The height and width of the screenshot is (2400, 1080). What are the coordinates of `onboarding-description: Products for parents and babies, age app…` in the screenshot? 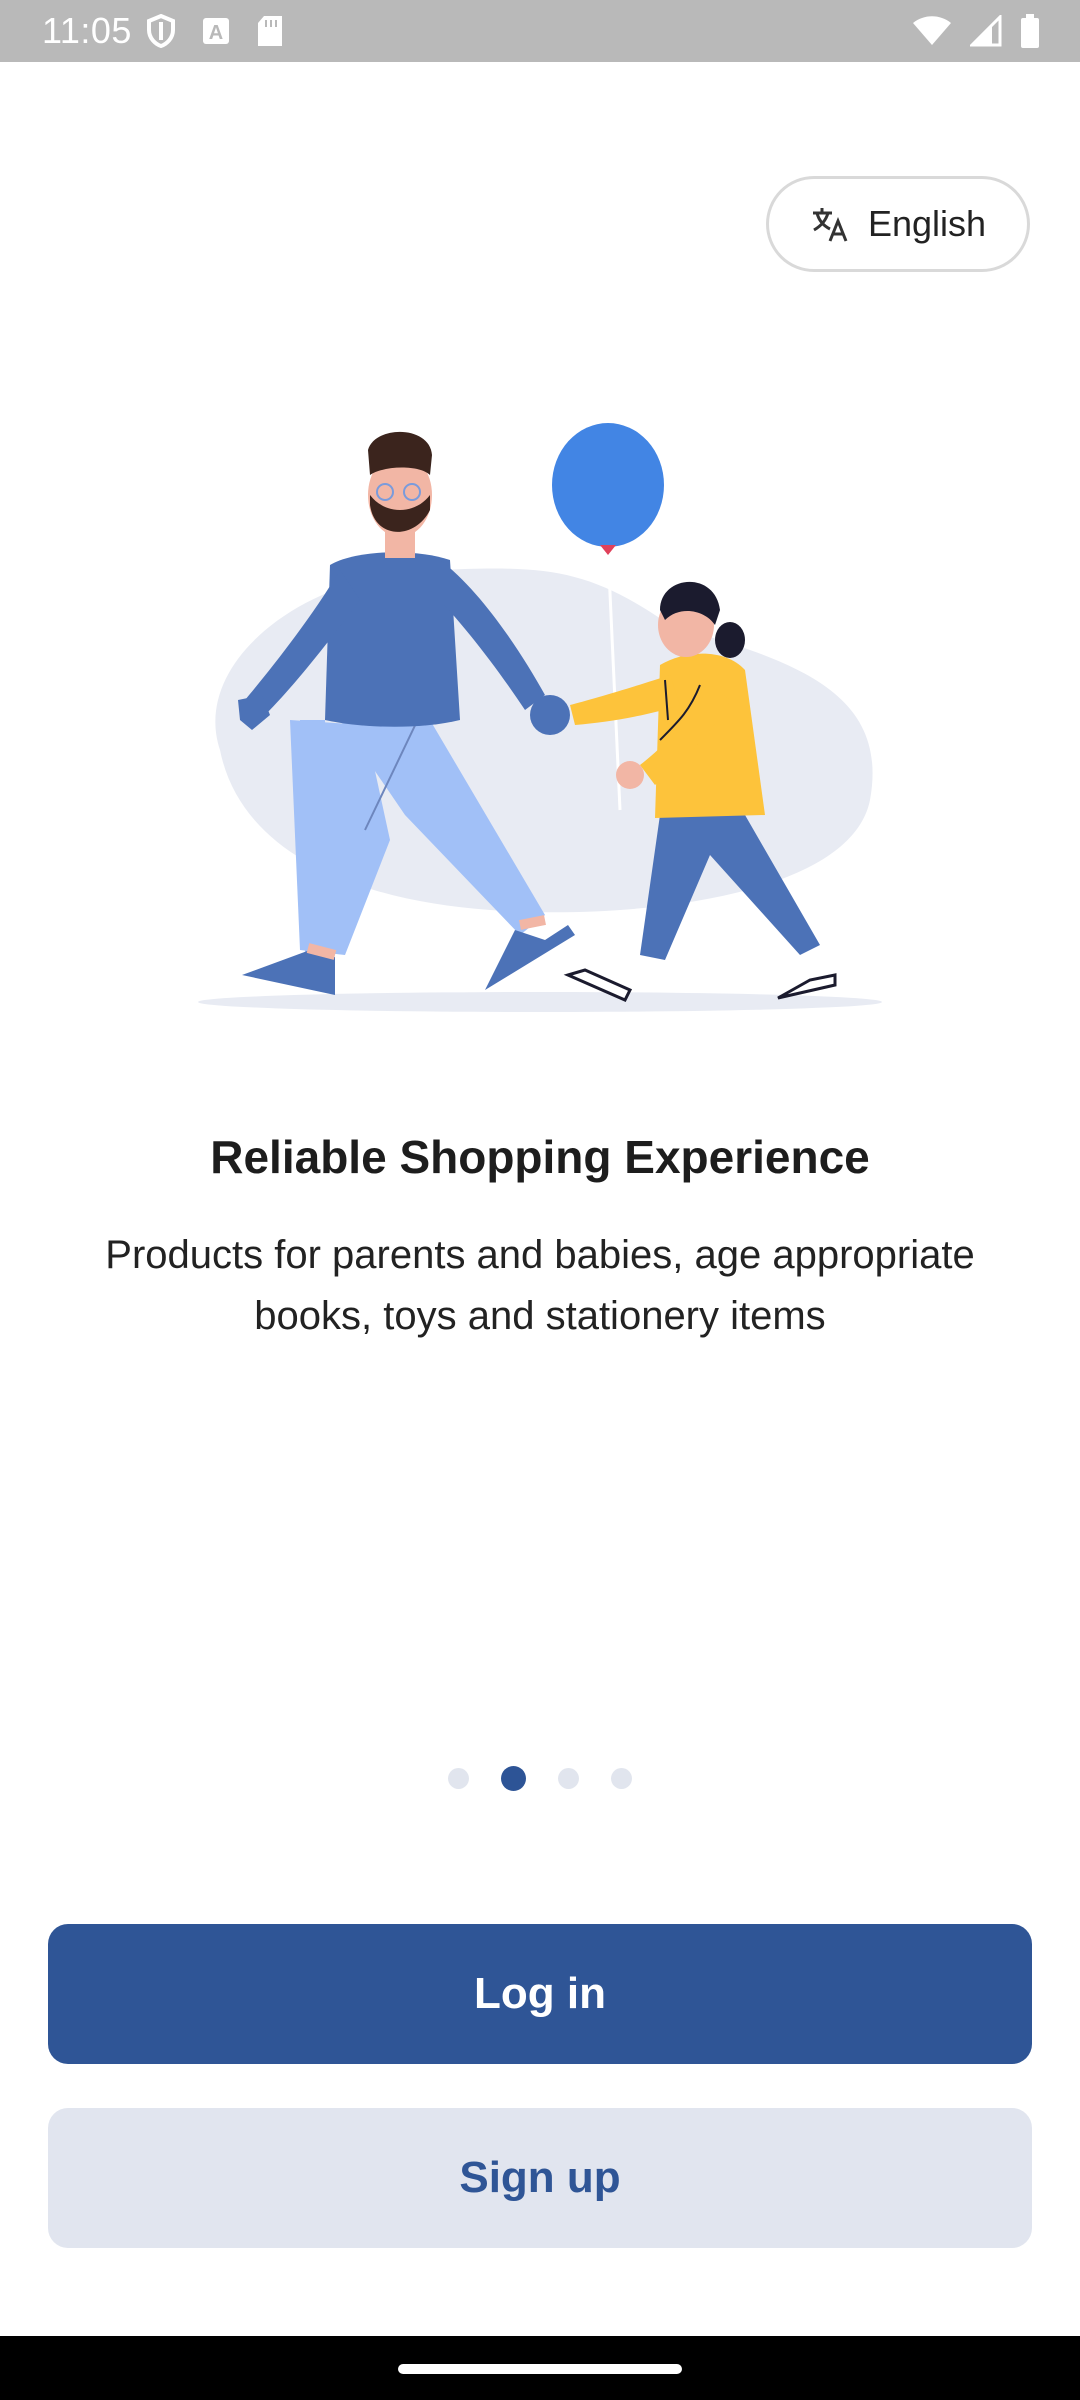 It's located at (540, 1285).